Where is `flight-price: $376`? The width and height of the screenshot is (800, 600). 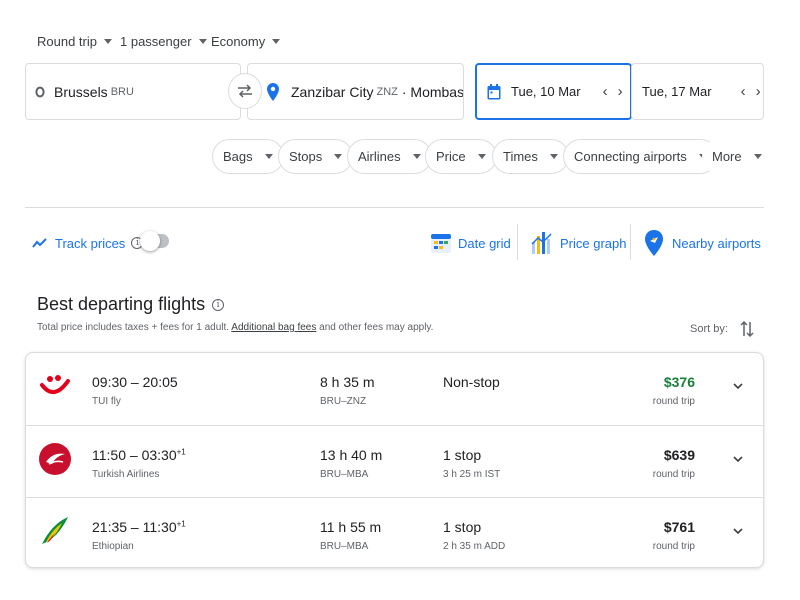 flight-price: $376 is located at coordinates (679, 382).